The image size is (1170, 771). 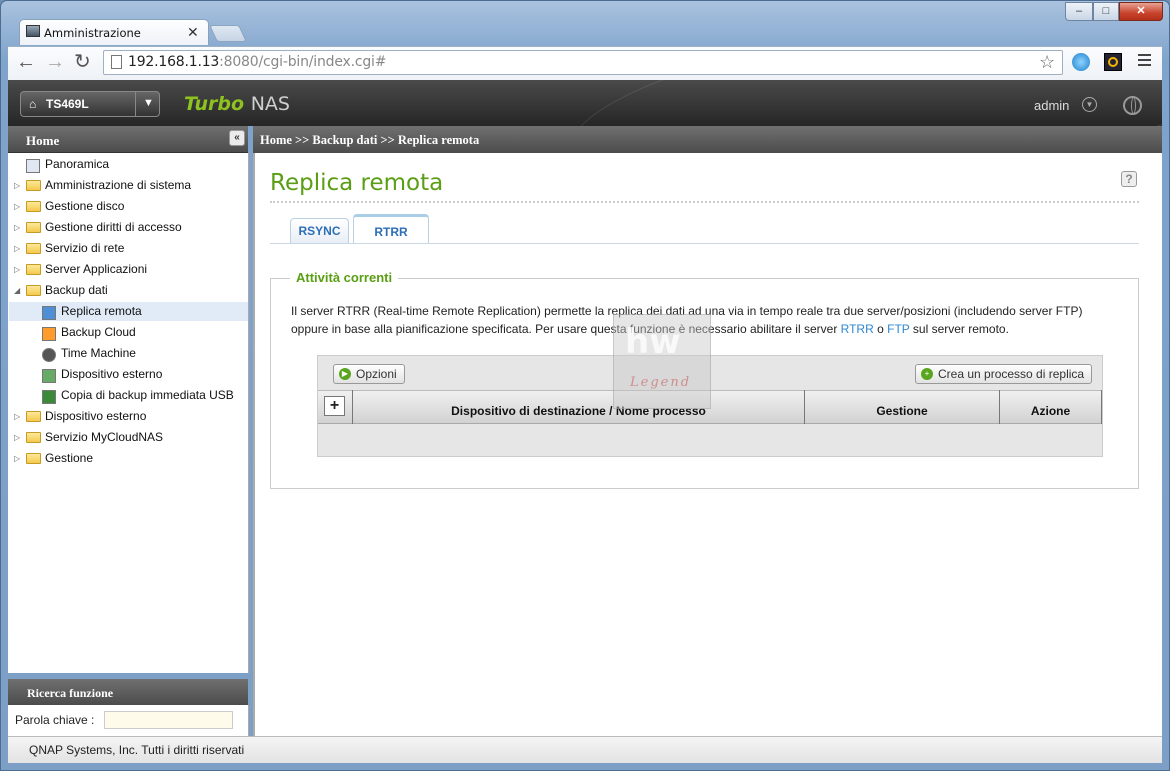 I want to click on options-button: ▶ Opzioni, so click(x=369, y=374).